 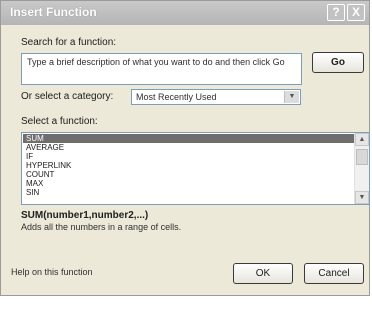 What do you see at coordinates (362, 139) in the screenshot?
I see `scroll-up-icon: ▲` at bounding box center [362, 139].